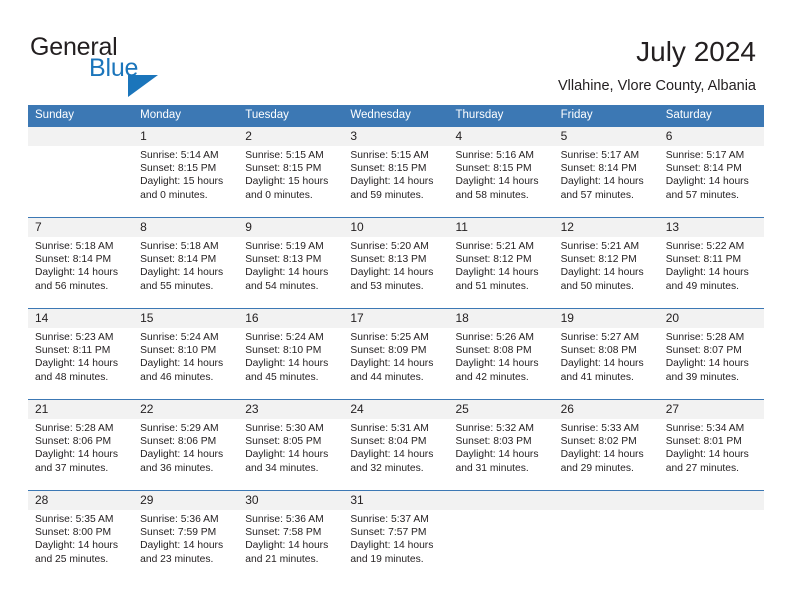  Describe the element at coordinates (705, 155) in the screenshot. I see `sunrise-text: Sunrise: 5:17 AM` at that location.